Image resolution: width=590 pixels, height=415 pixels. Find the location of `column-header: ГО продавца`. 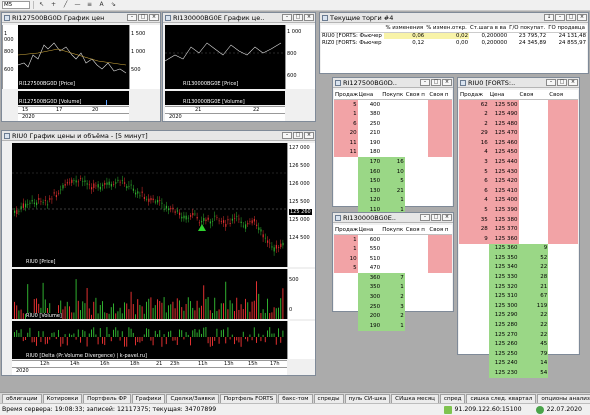

column-header: ГО продавца is located at coordinates (567, 29).